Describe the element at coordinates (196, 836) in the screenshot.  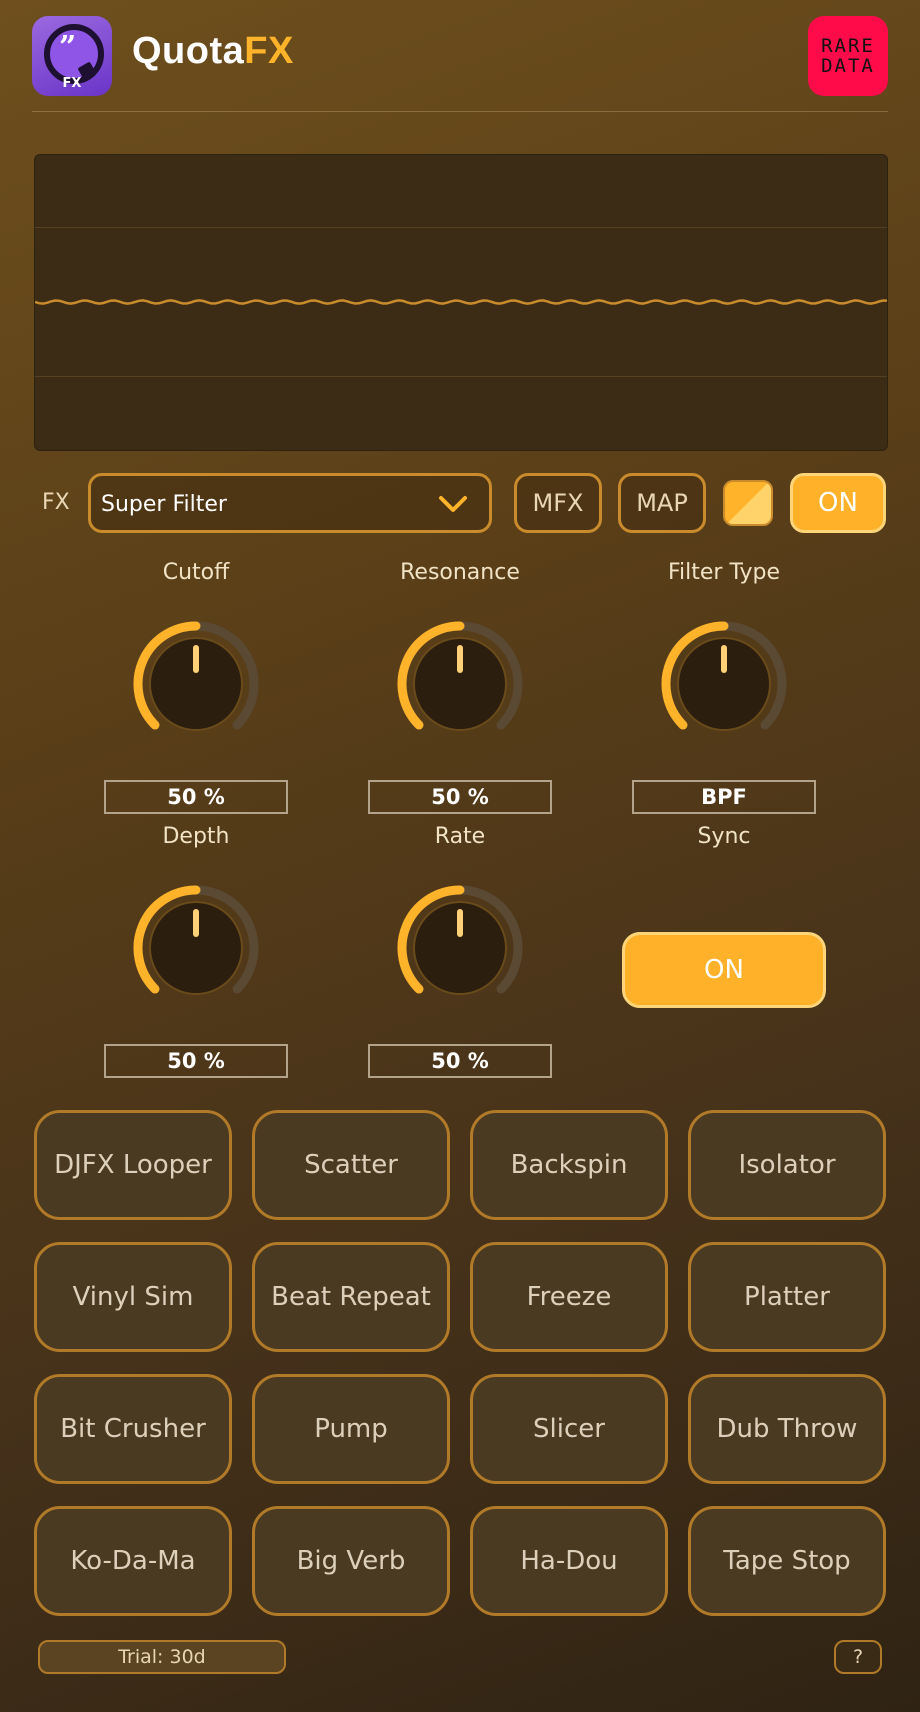
I see `depth-title: Depth` at that location.